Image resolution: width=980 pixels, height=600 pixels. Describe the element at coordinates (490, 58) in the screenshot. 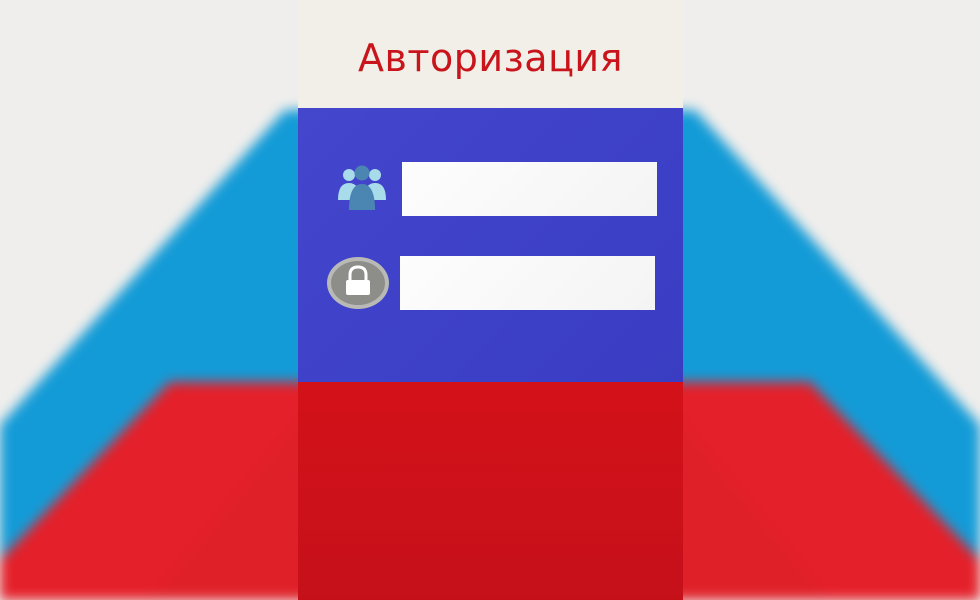

I see `page-title: Авторизация` at that location.